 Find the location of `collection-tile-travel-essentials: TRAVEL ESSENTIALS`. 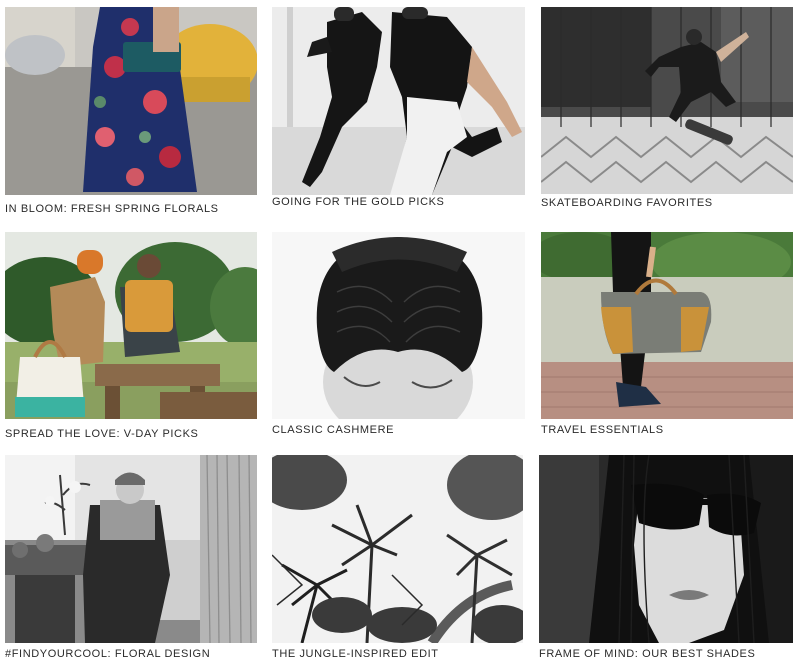

collection-tile-travel-essentials: TRAVEL ESSENTIALS is located at coordinates (667, 336).